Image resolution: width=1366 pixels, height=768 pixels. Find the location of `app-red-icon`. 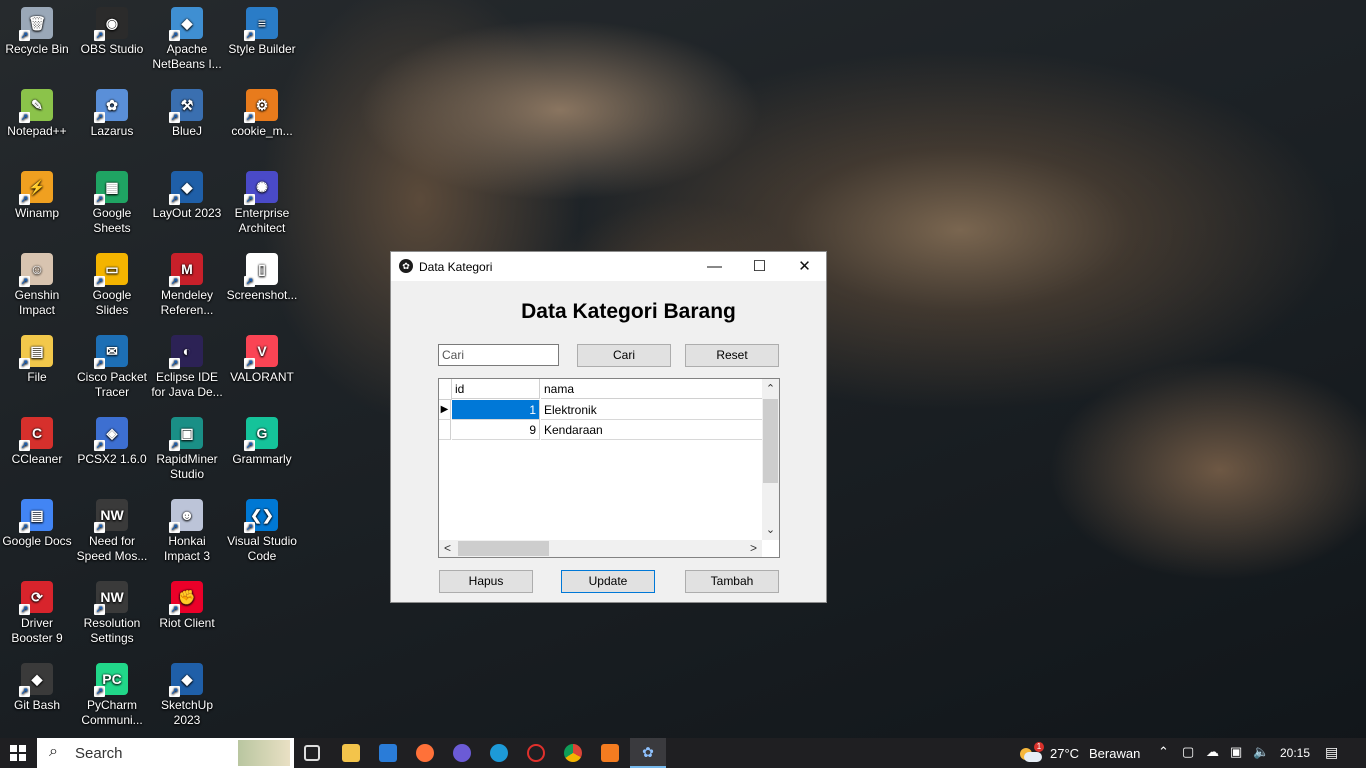

app-red-icon is located at coordinates (536, 753).